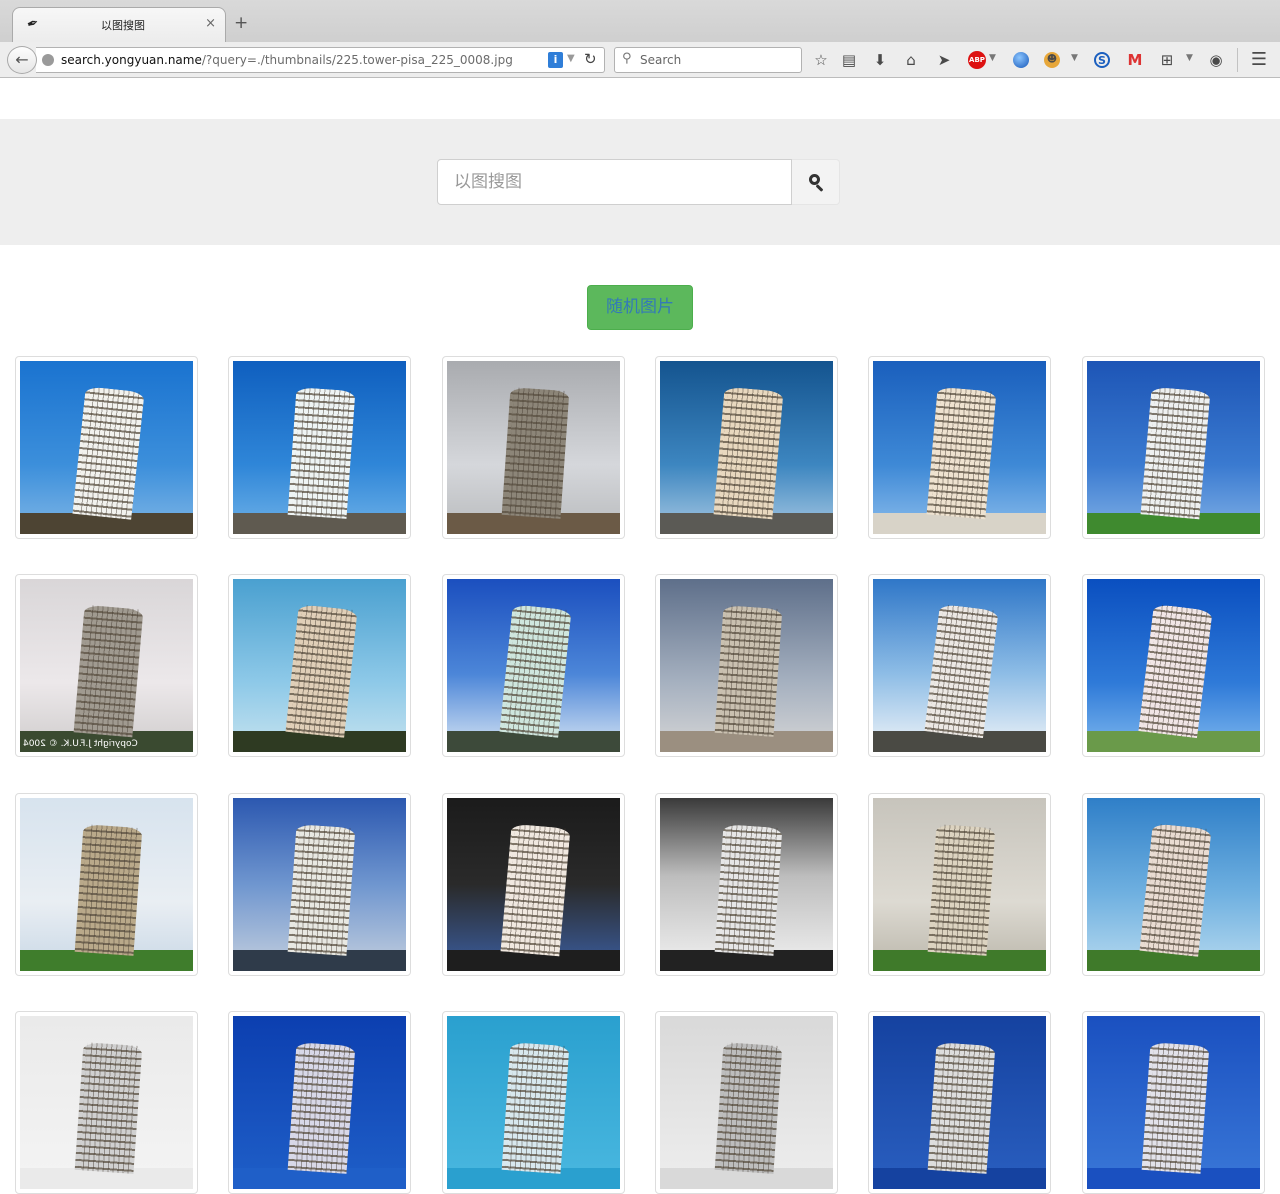 This screenshot has height=1194, width=1280. What do you see at coordinates (1167, 60) in the screenshot?
I see `crop-icon: ⊞` at bounding box center [1167, 60].